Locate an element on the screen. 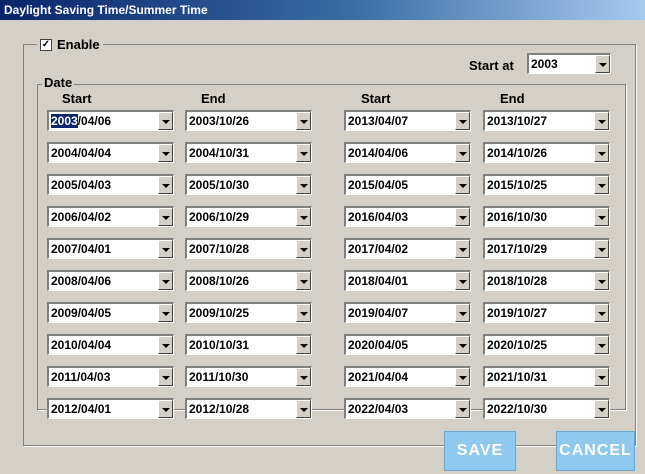 Image resolution: width=645 pixels, height=474 pixels. end-date-select: 2018/10/28 is located at coordinates (546, 280).